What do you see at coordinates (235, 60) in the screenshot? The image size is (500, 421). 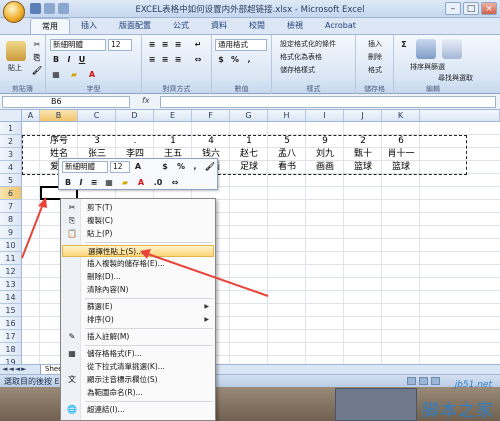 I see `percent-button: %` at bounding box center [235, 60].